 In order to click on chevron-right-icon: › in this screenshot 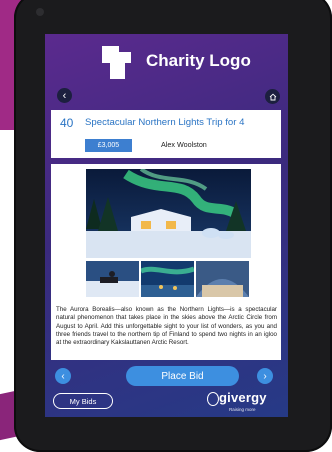, I will do `click(265, 376)`.